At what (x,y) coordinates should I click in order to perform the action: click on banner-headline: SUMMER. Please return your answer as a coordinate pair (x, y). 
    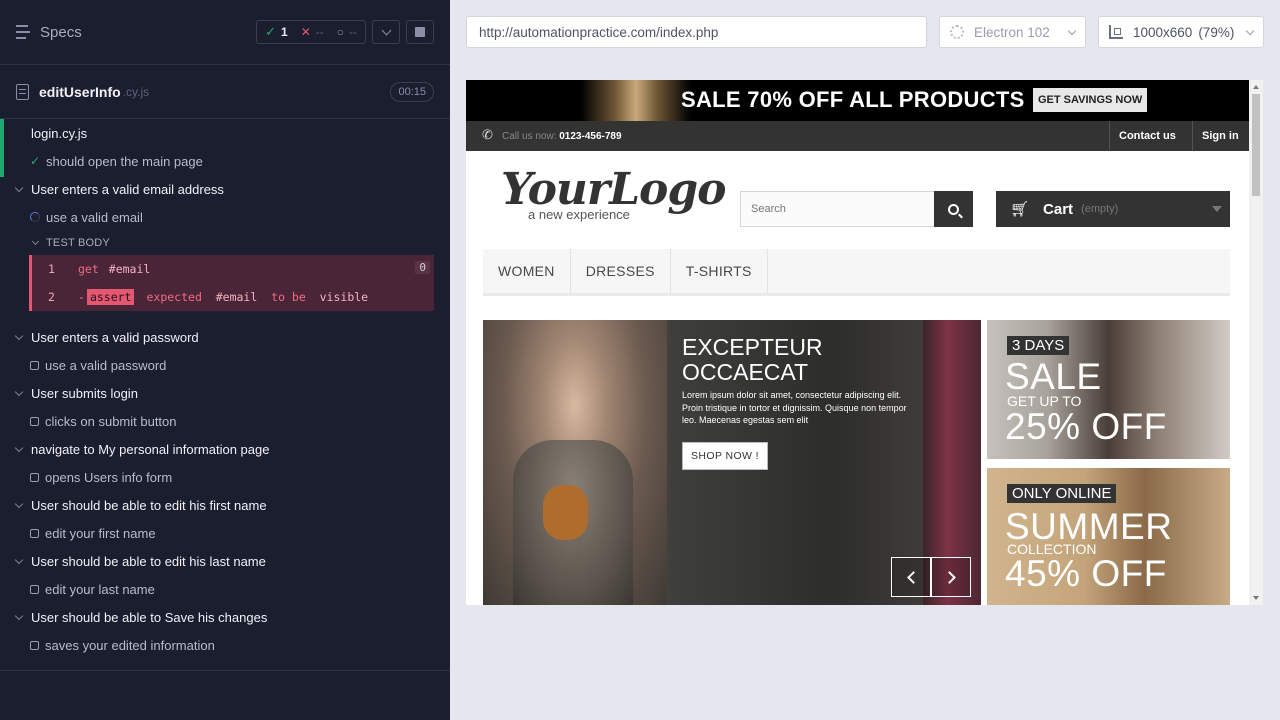
    Looking at the image, I should click on (1089, 526).